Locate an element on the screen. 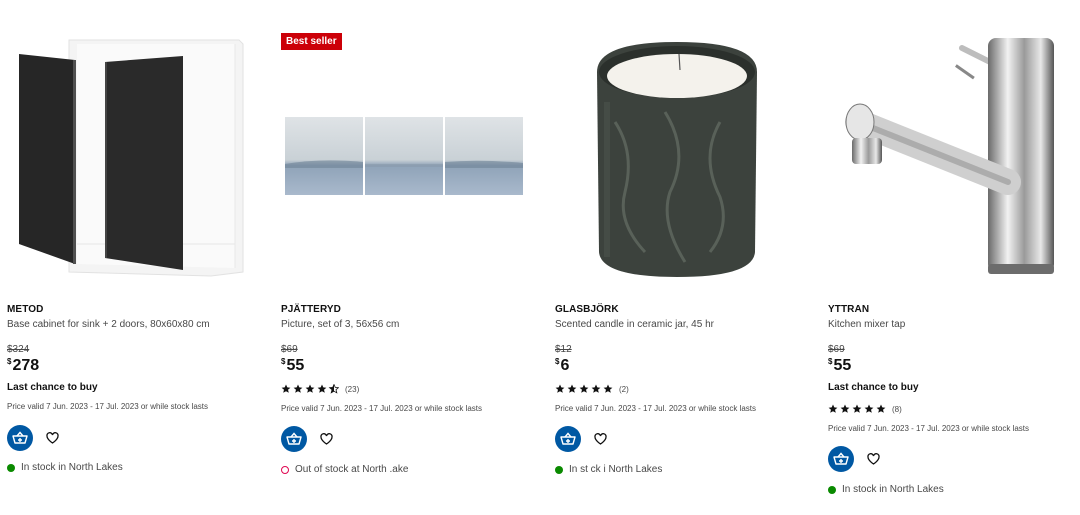 The width and height of the screenshot is (1080, 515). product-image-picture is located at coordinates (412, 157).